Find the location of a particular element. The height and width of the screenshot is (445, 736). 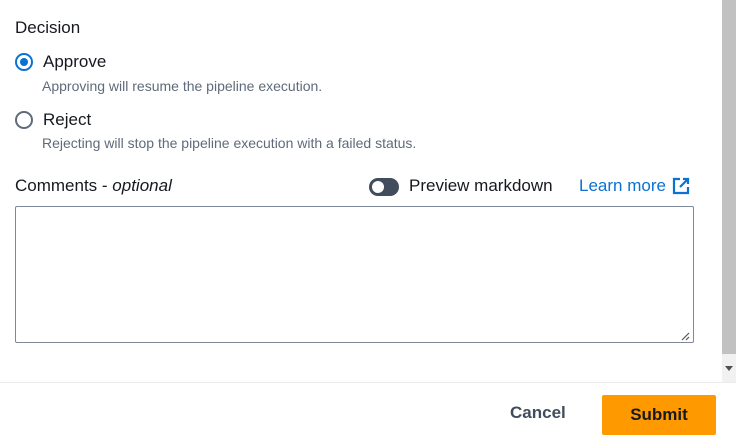

toggle-knob is located at coordinates (378, 187).